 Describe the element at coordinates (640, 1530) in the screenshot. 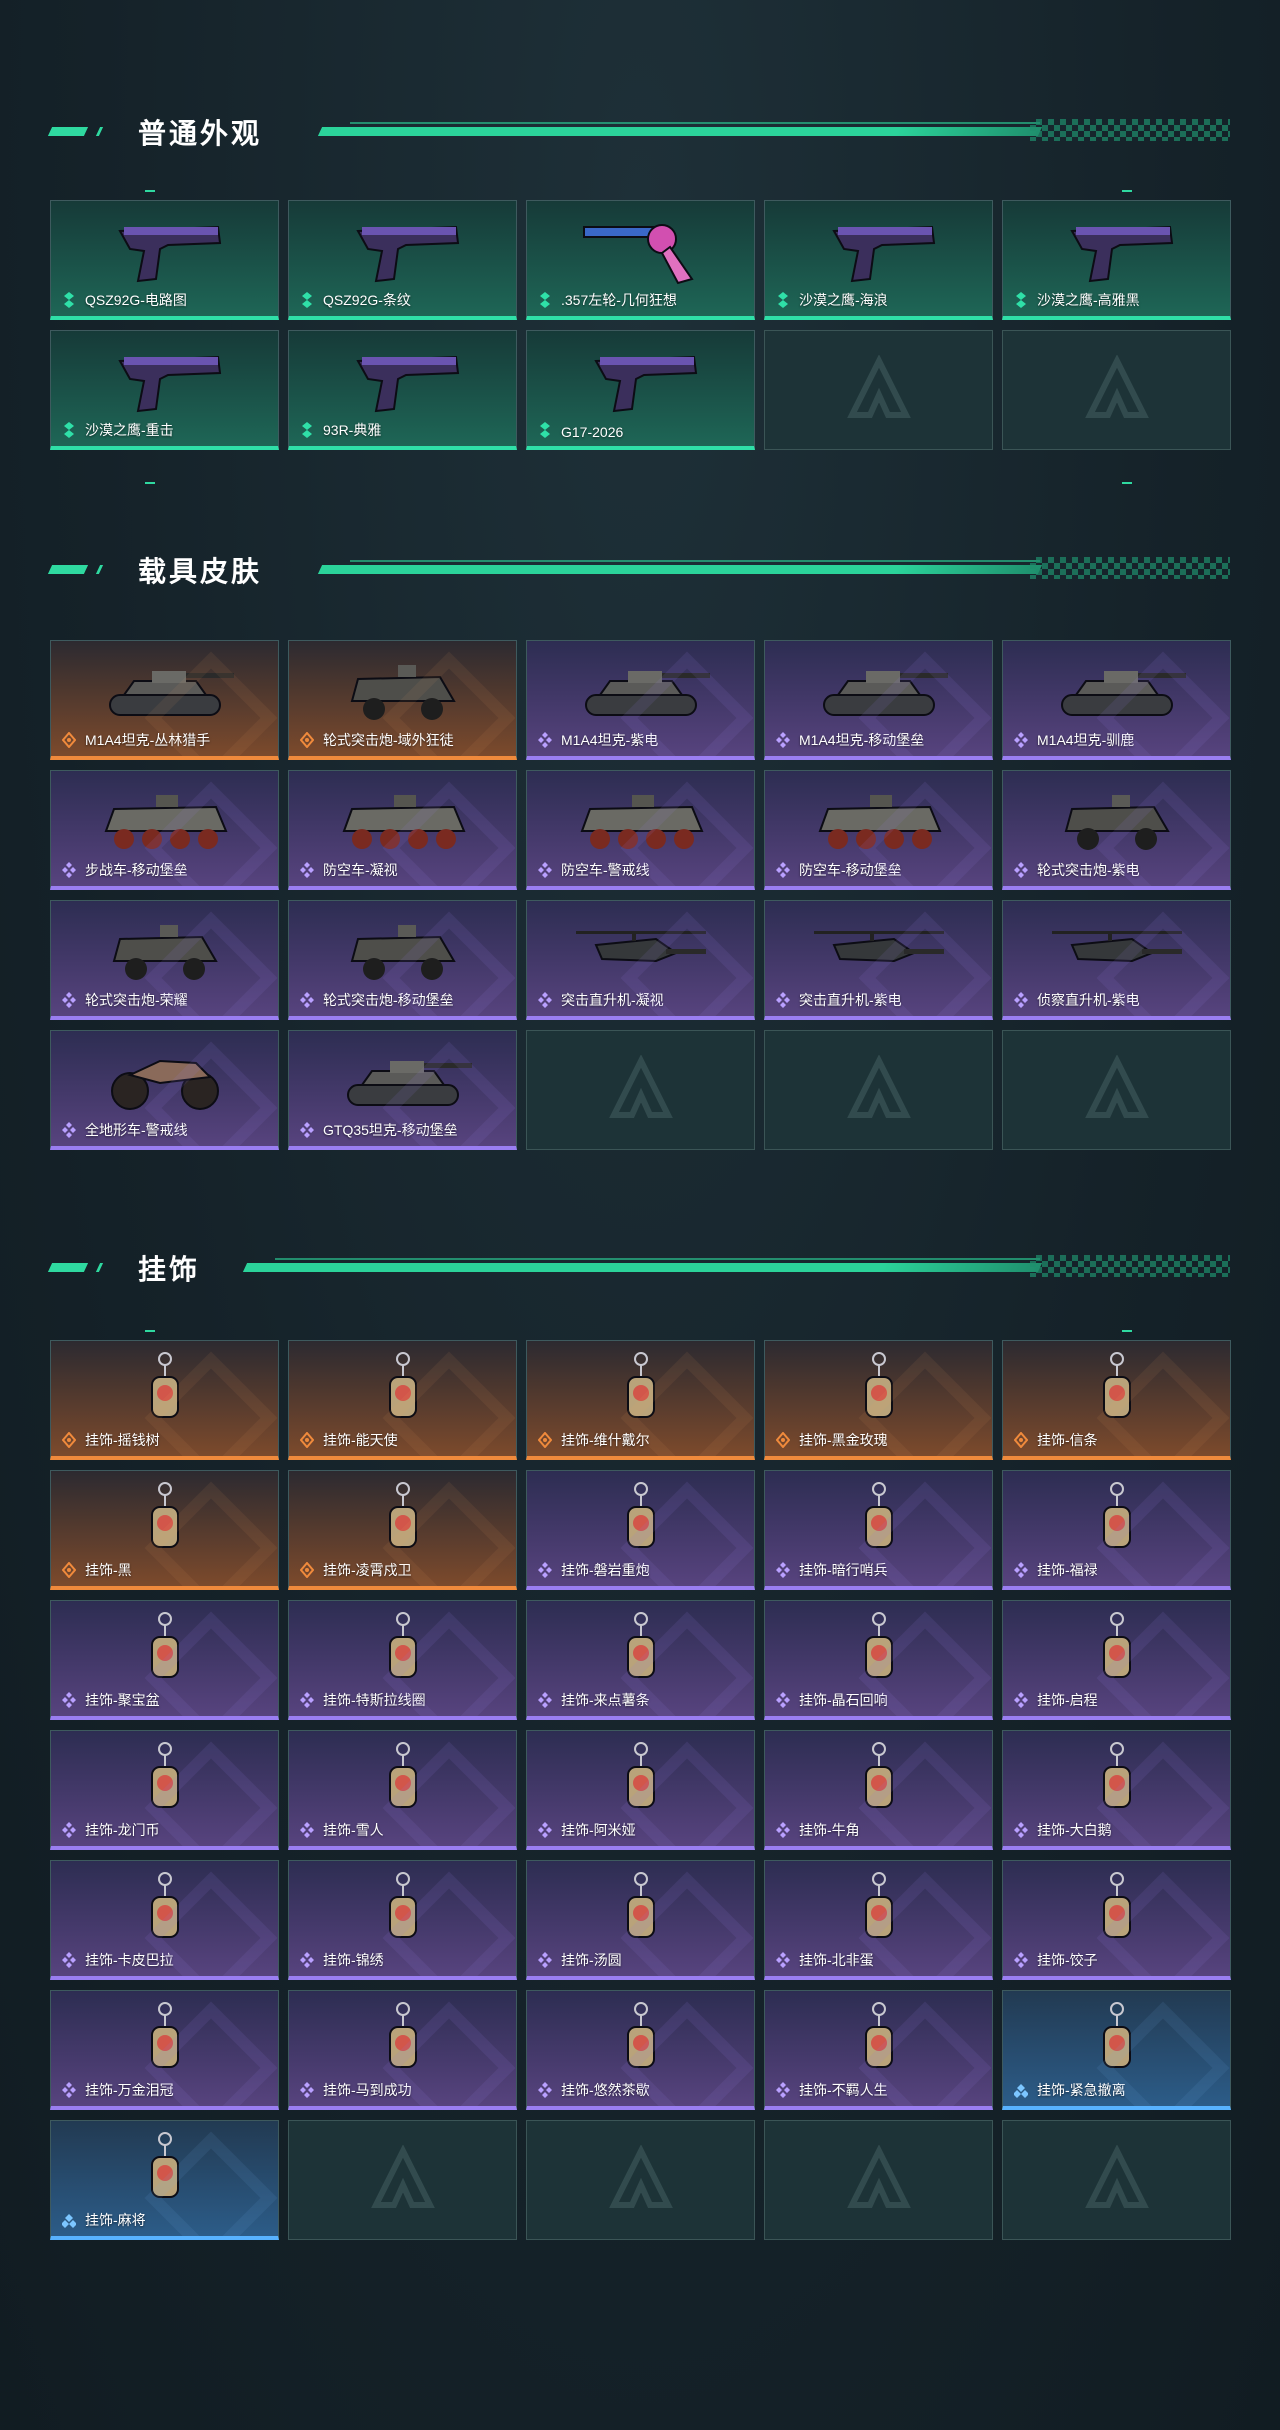

I see `item-card: 挂饰-磐岩重炮` at that location.